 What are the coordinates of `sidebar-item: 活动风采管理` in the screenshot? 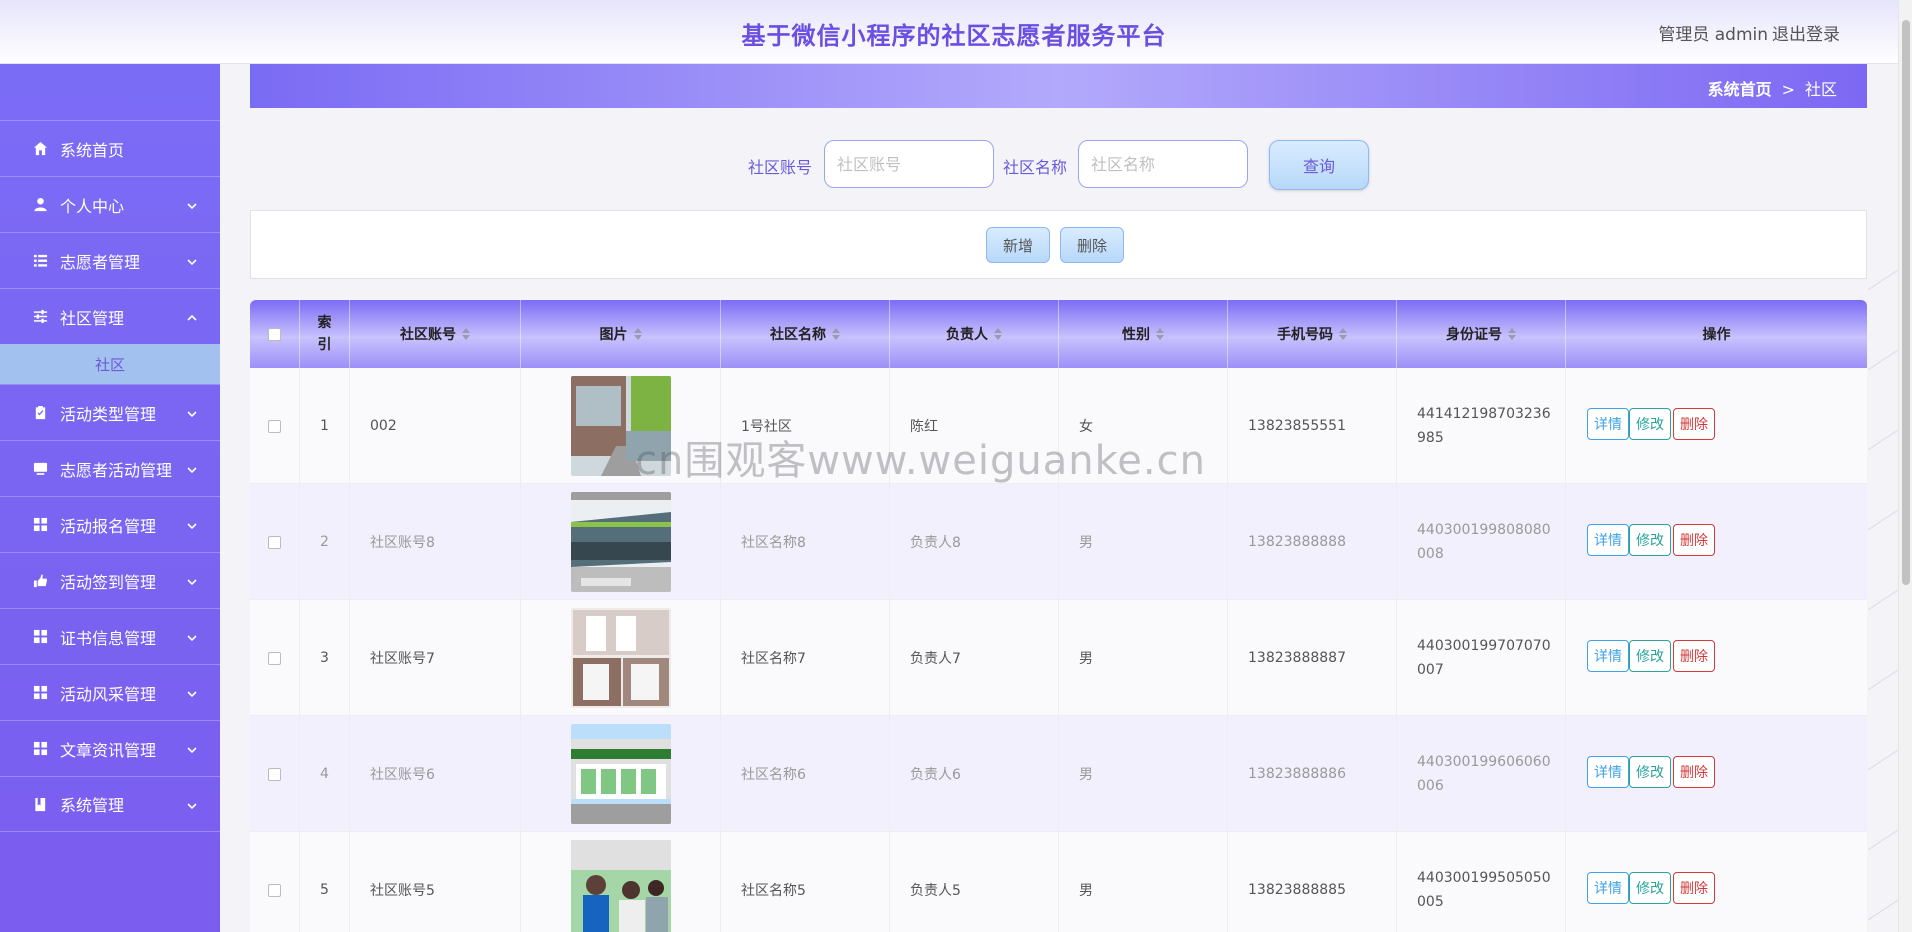 It's located at (110, 692).